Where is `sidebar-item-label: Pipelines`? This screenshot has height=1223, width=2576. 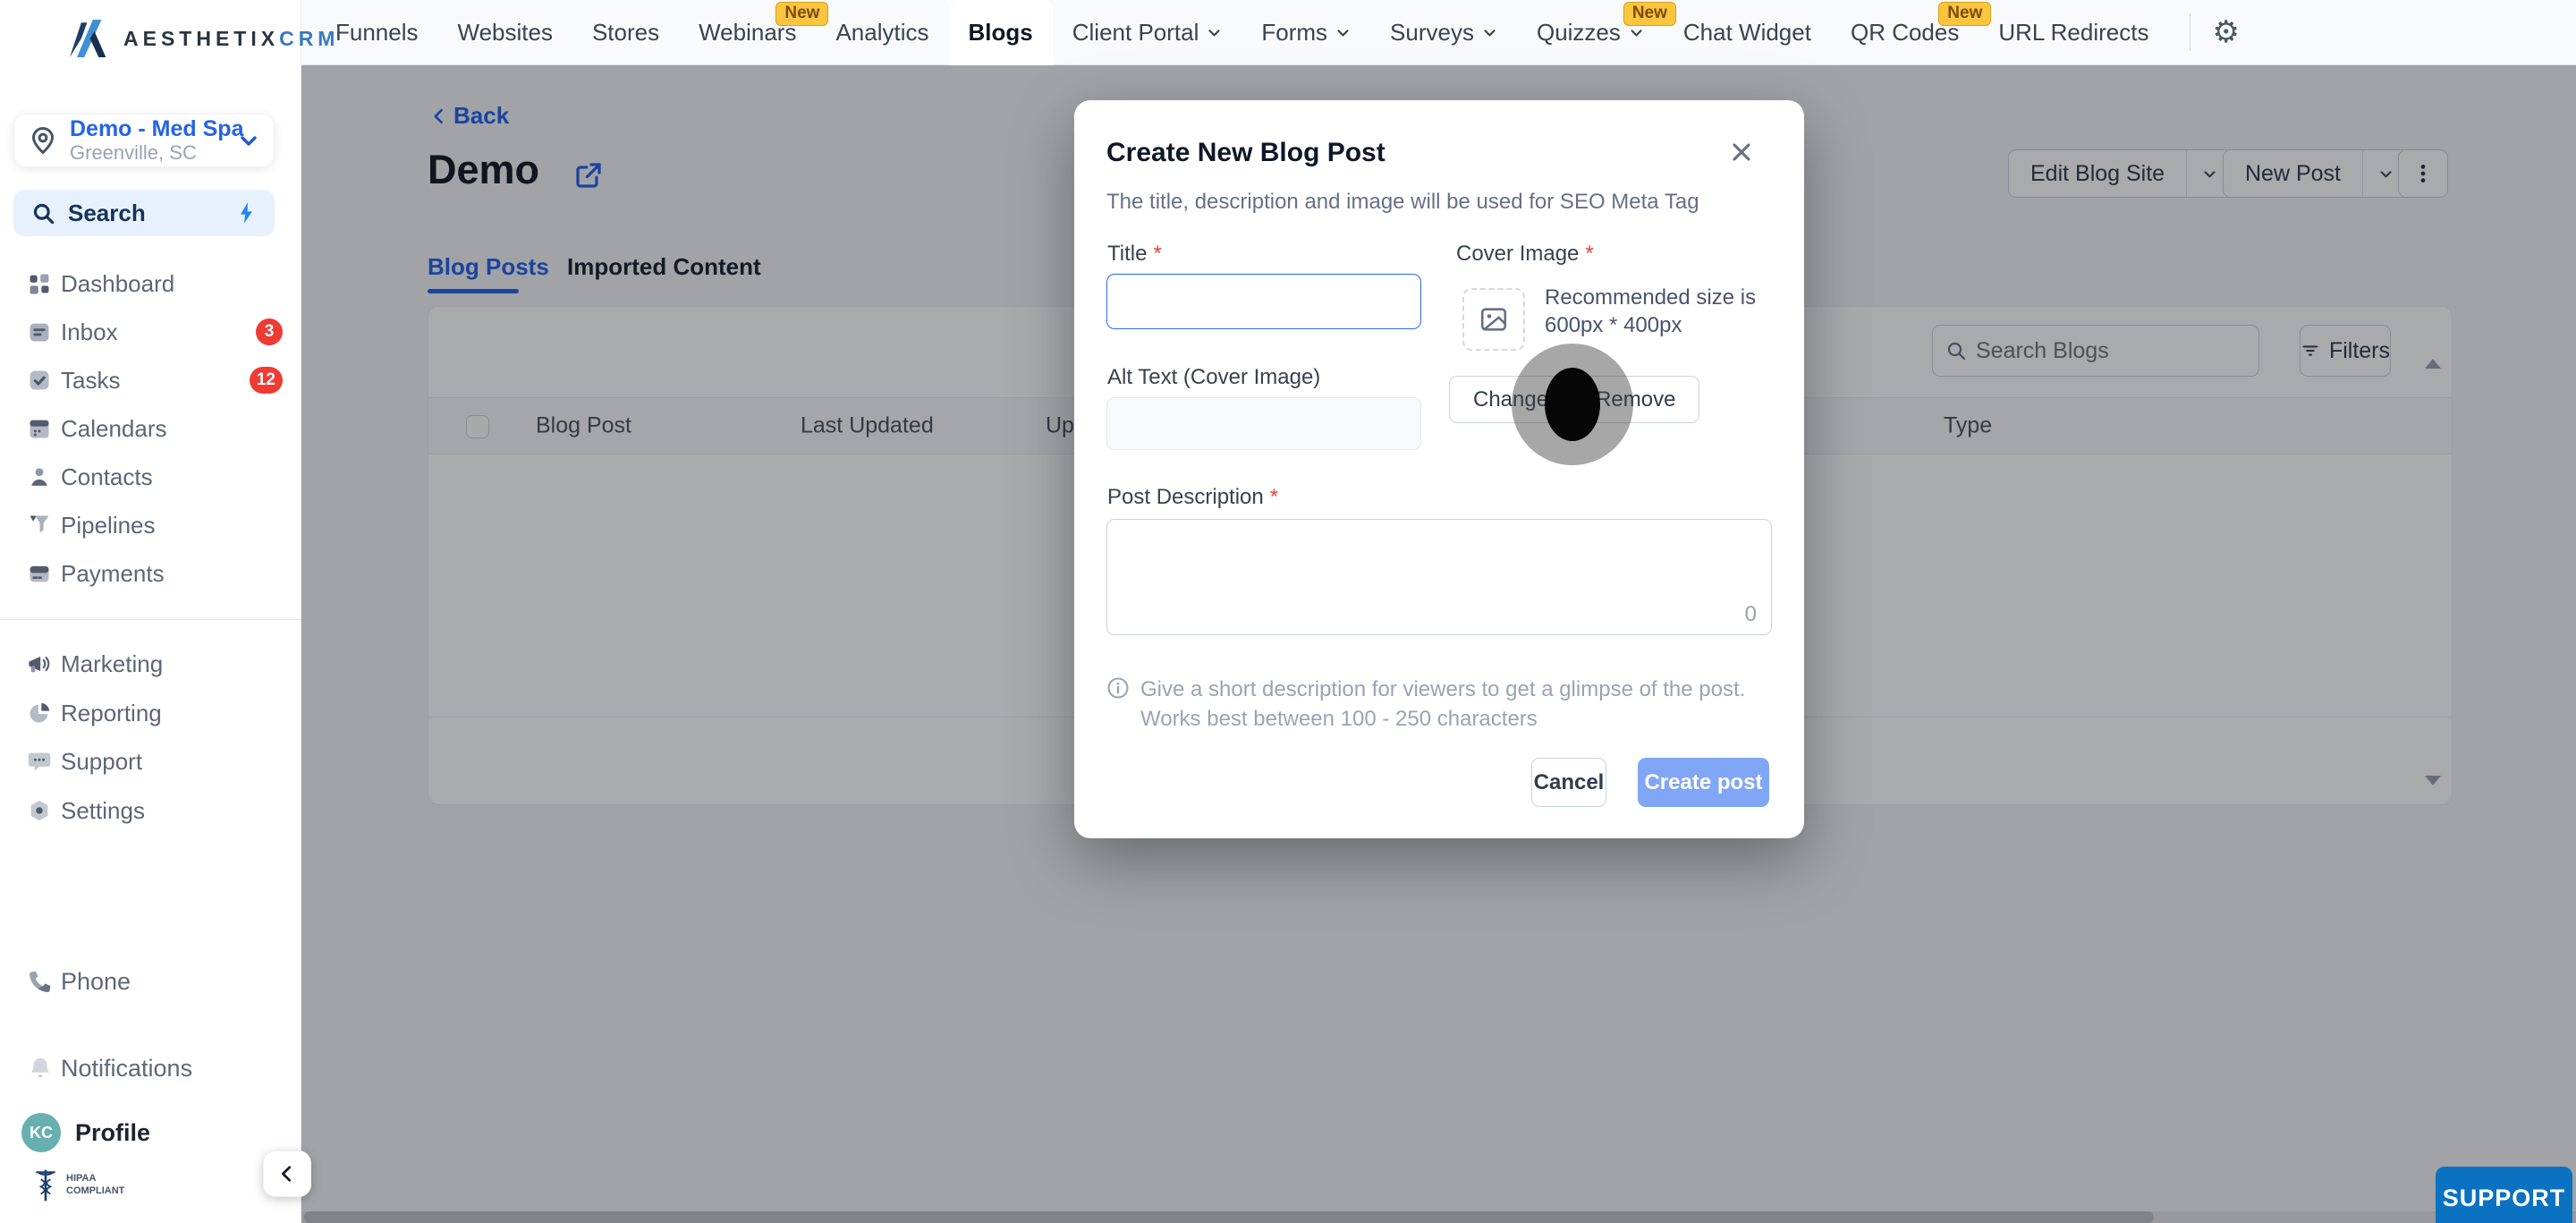
sidebar-item-label: Pipelines is located at coordinates (108, 525).